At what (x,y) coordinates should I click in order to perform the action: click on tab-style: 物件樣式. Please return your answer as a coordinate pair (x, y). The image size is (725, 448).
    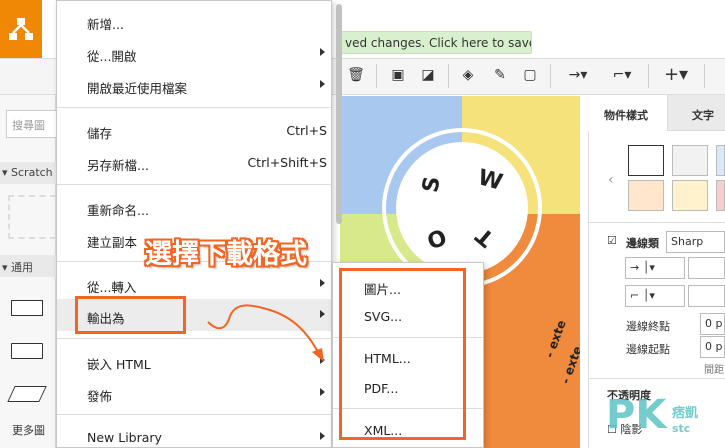
    Looking at the image, I should click on (628, 113).